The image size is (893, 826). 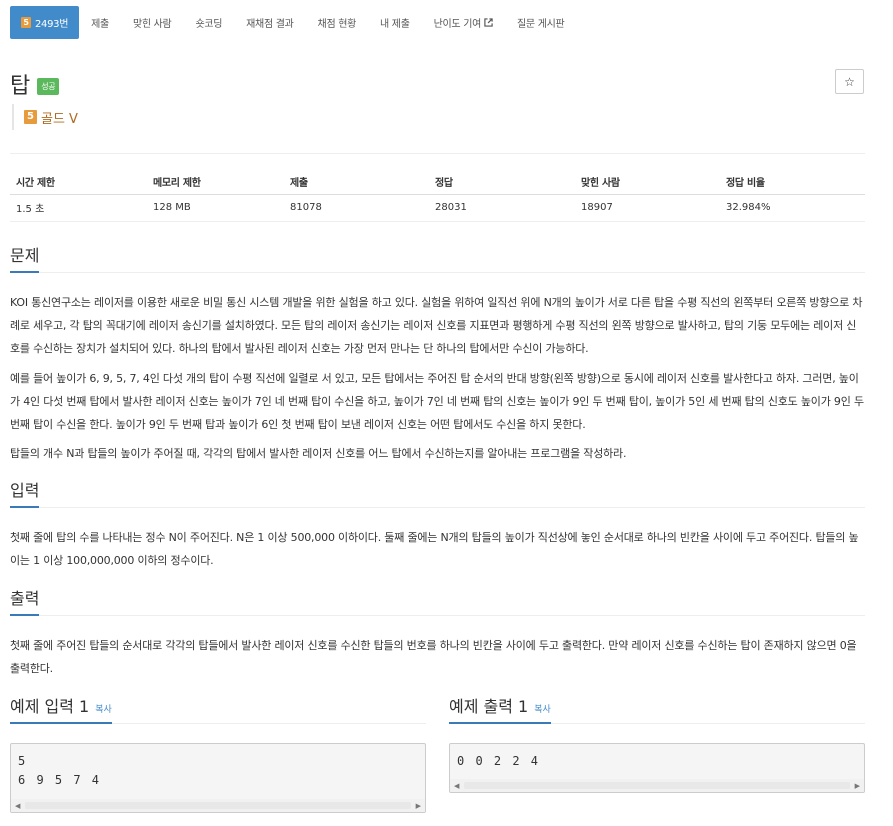 I want to click on sample-output-box: 0 0 2 2 4 ◀ ▶, so click(x=657, y=768).